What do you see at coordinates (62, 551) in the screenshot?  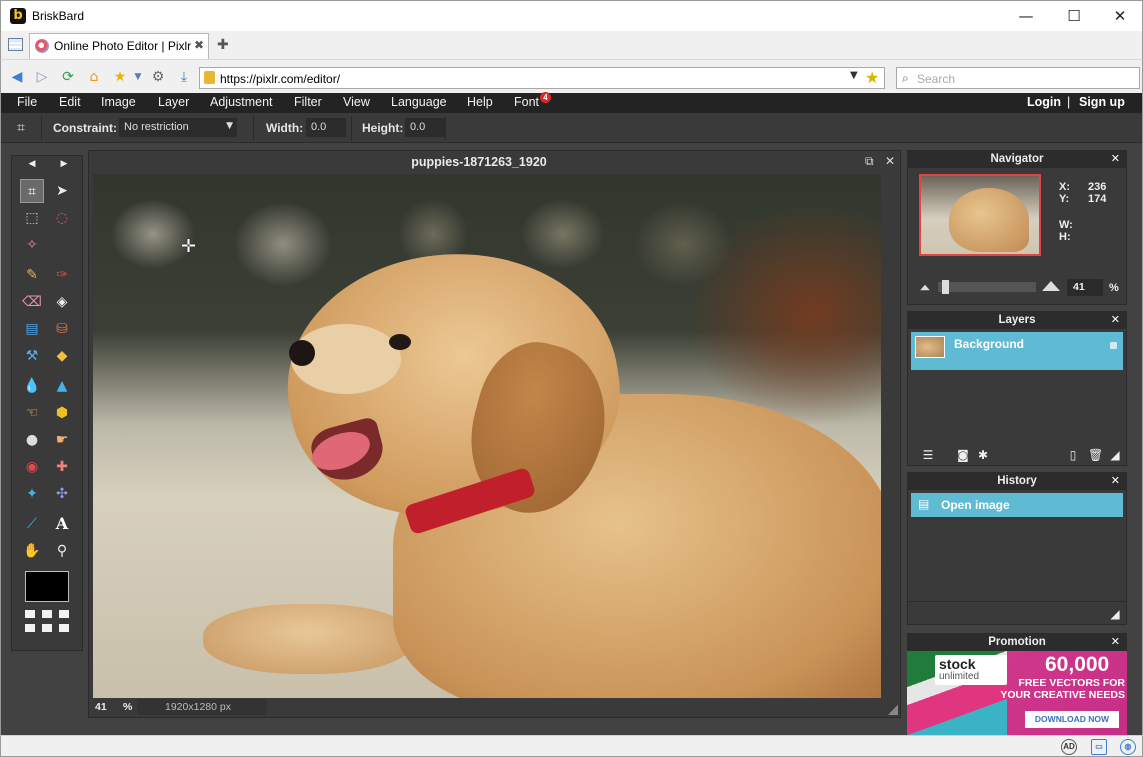 I see `zoom-tool-icon: ⚲` at bounding box center [62, 551].